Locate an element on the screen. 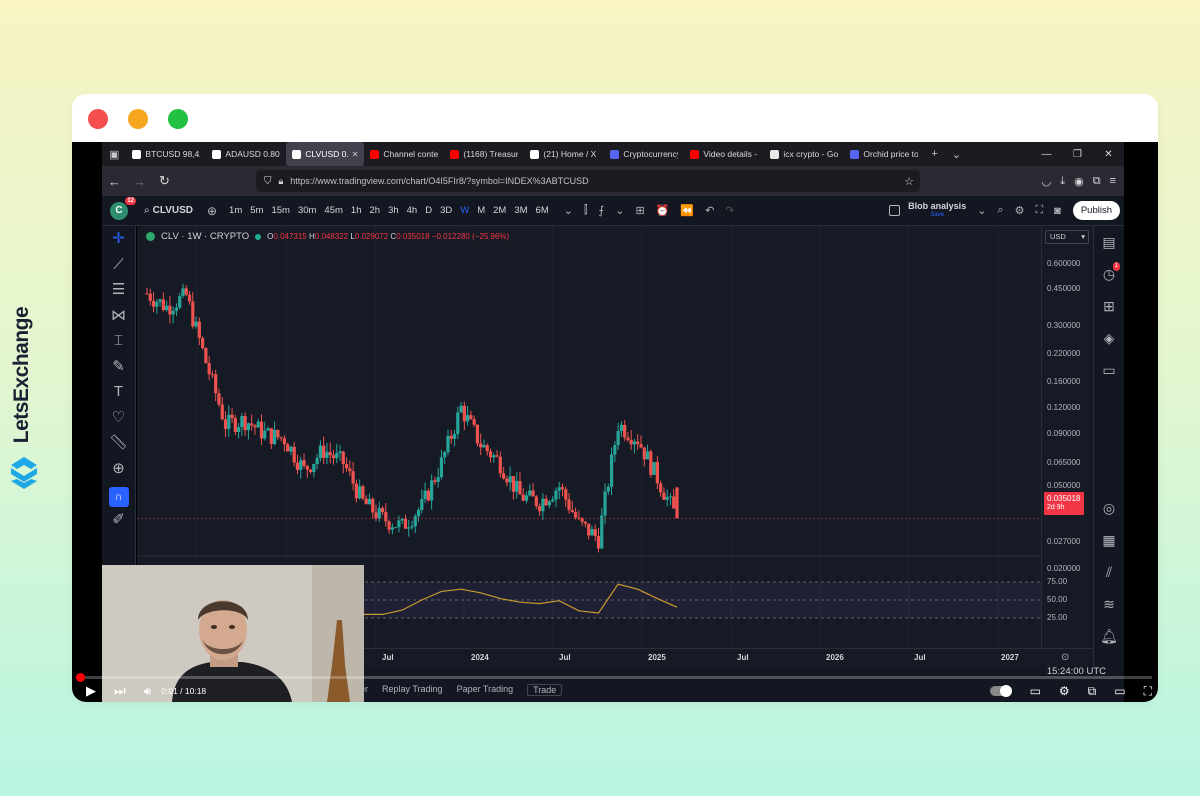 The height and width of the screenshot is (796, 1200). alert-icon: ⏰ is located at coordinates (663, 210).